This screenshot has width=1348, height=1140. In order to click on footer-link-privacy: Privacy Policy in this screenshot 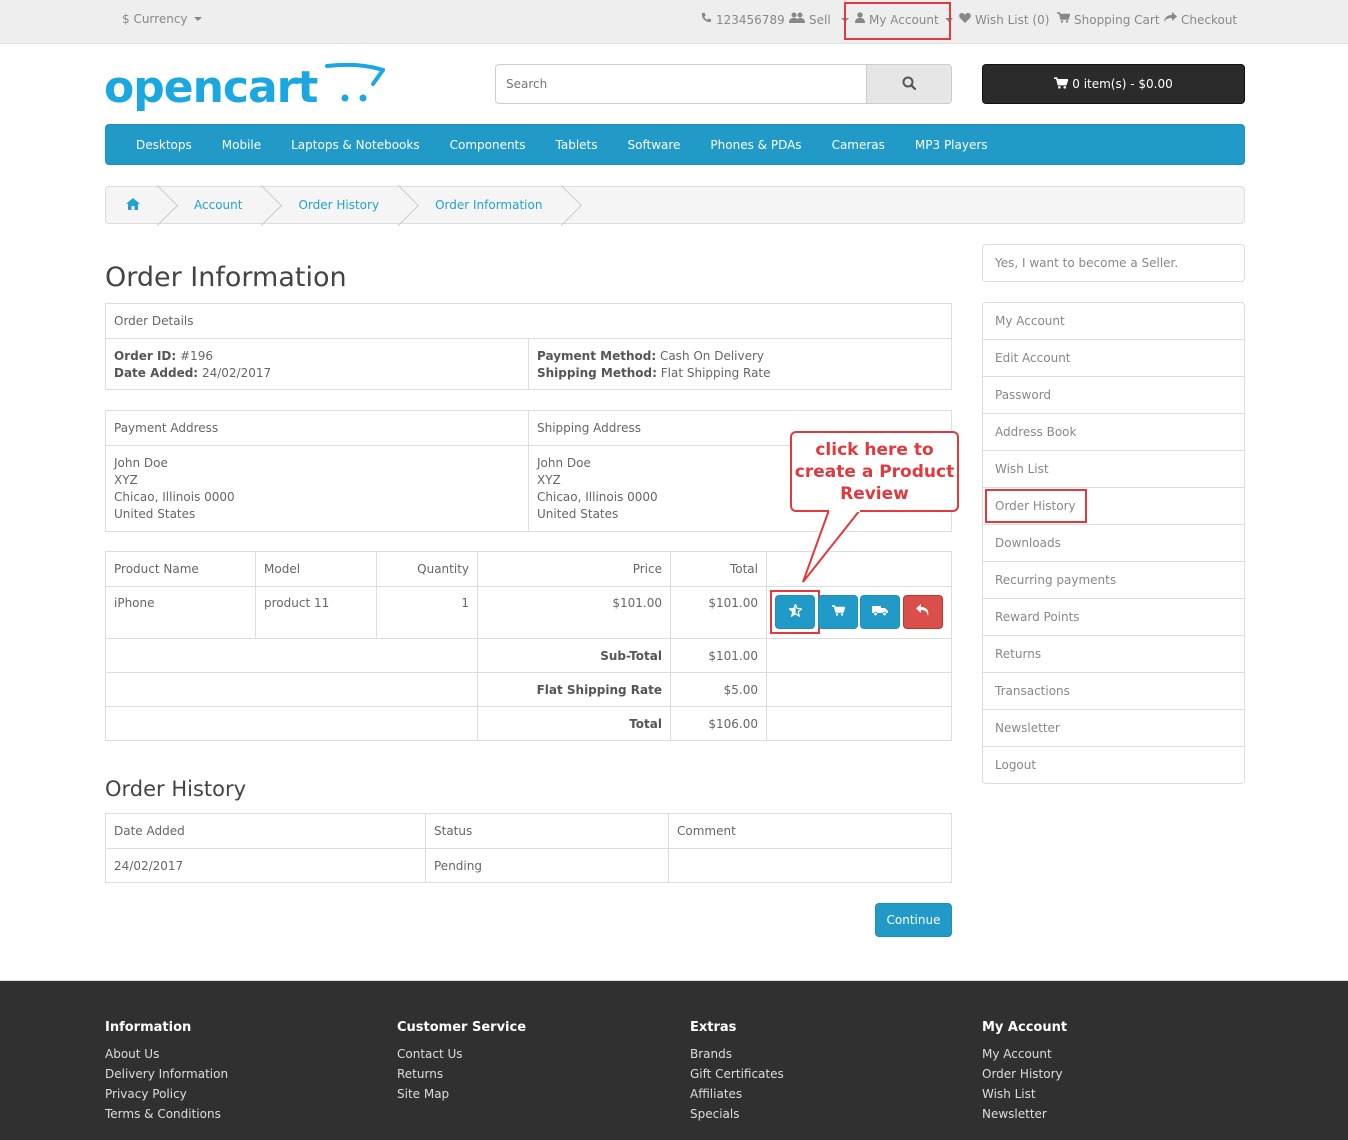, I will do `click(166, 1094)`.